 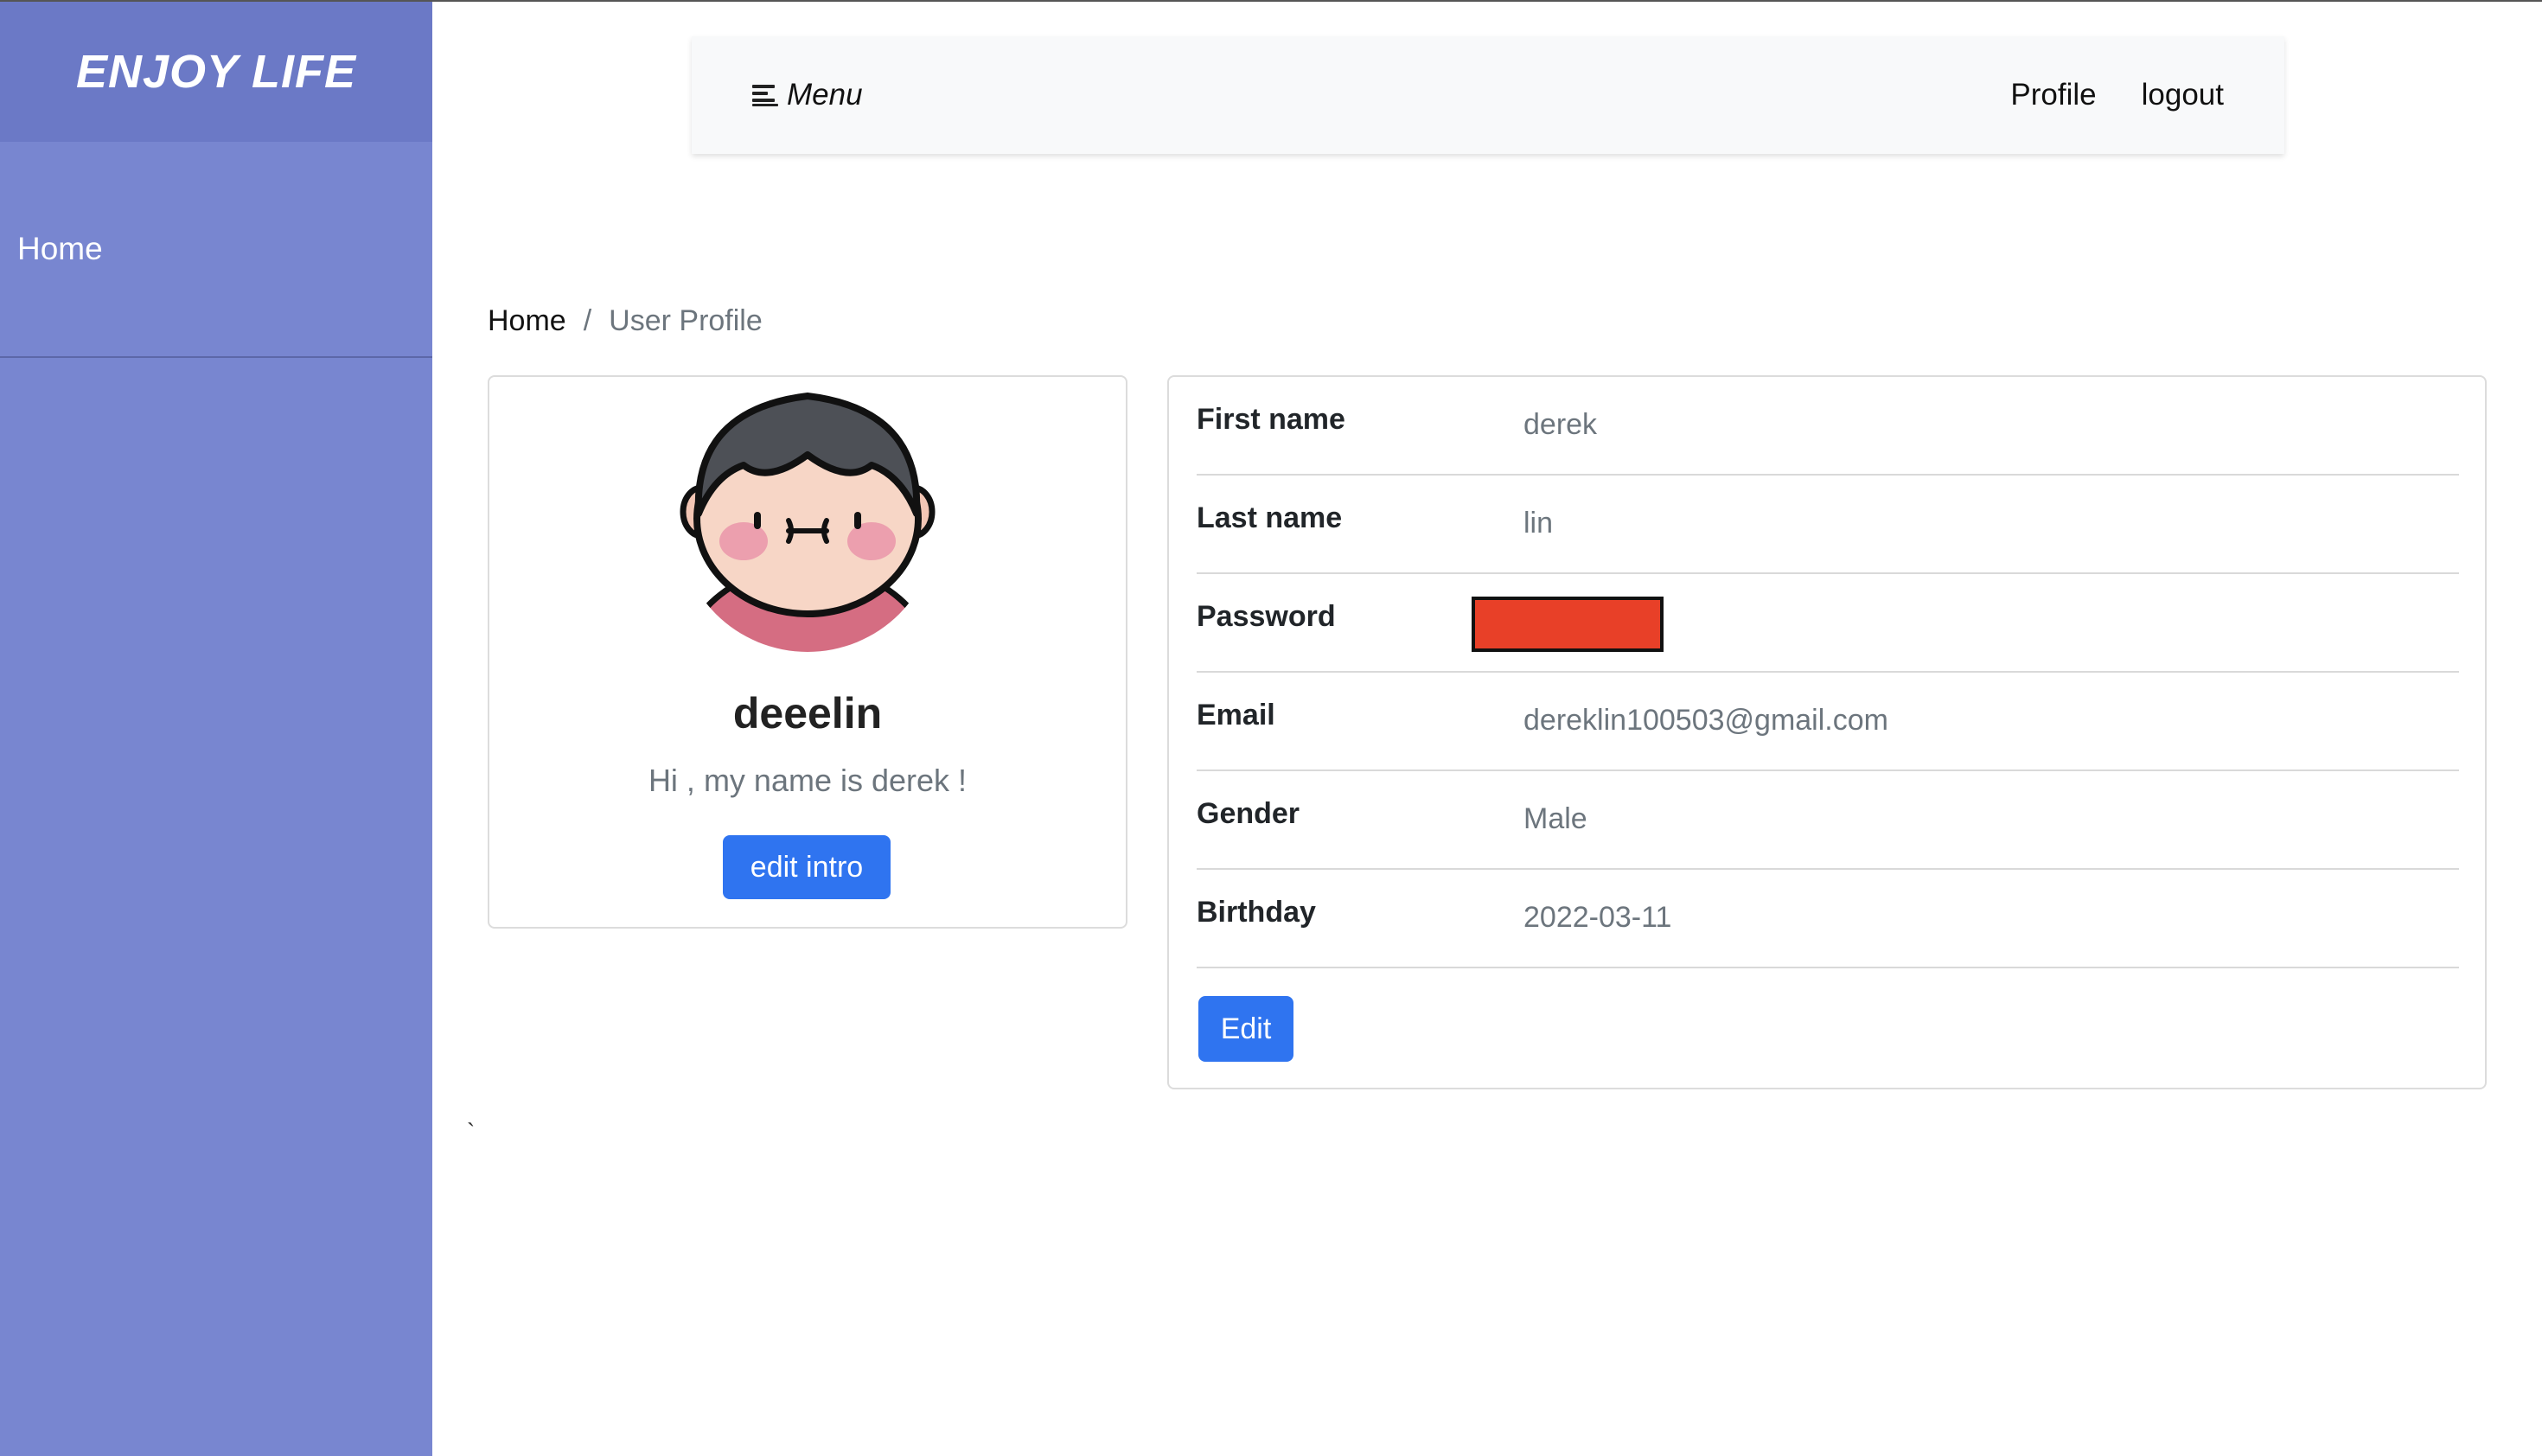 What do you see at coordinates (1555, 819) in the screenshot?
I see `detail-value: Male` at bounding box center [1555, 819].